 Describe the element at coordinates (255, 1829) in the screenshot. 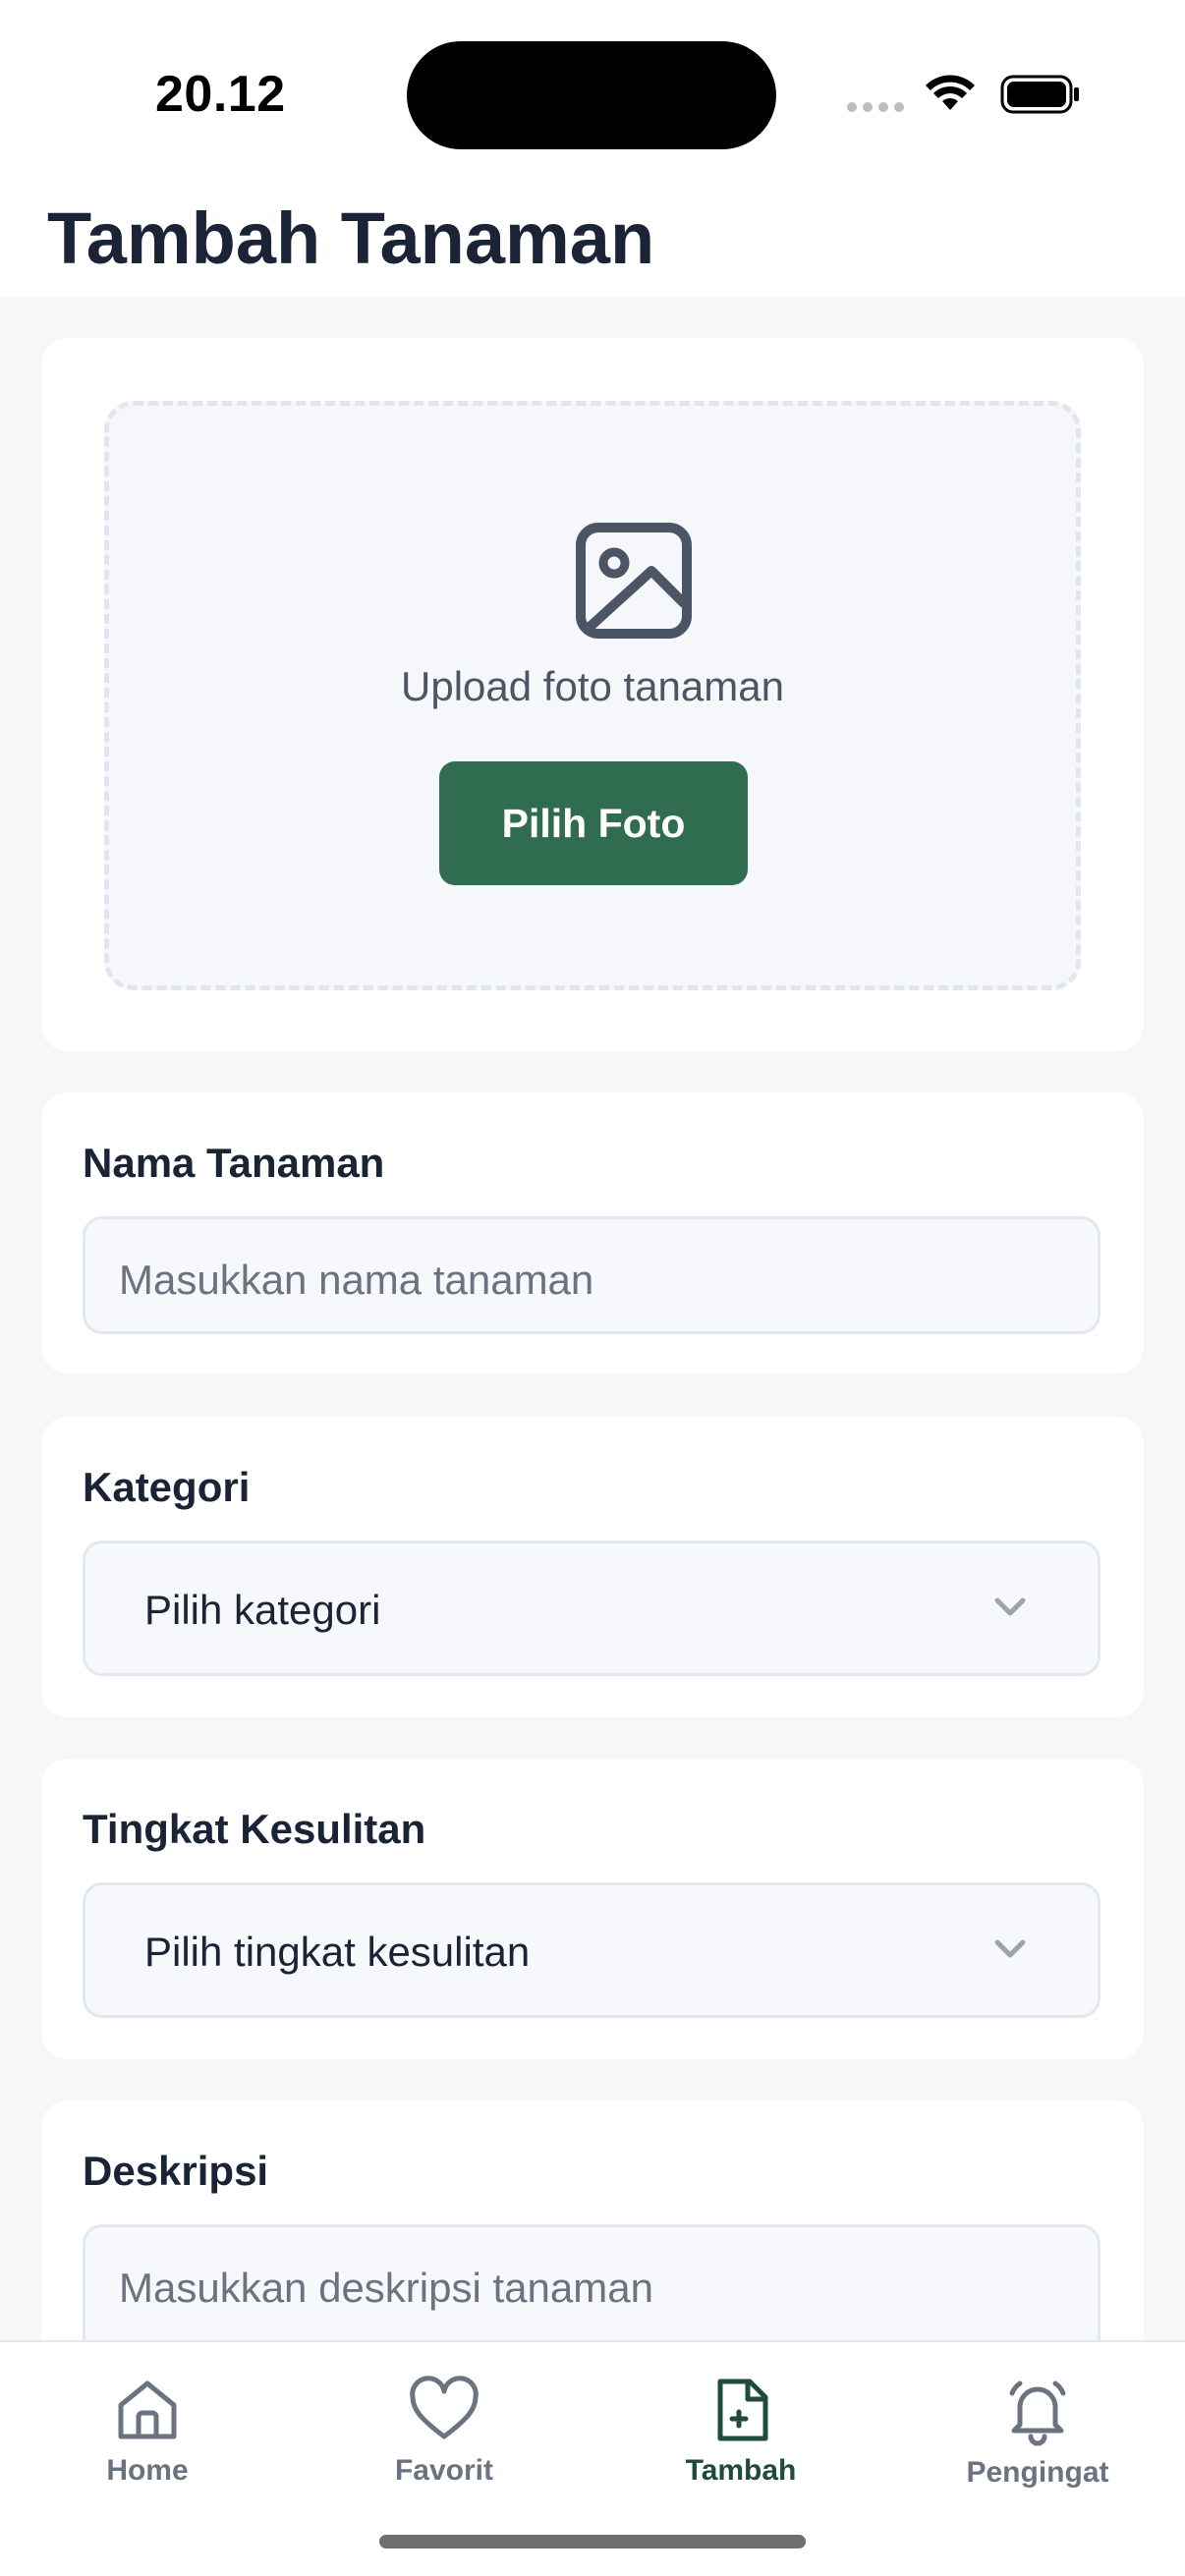

I see `difficulty-label: Tingkat Kesulitan` at that location.